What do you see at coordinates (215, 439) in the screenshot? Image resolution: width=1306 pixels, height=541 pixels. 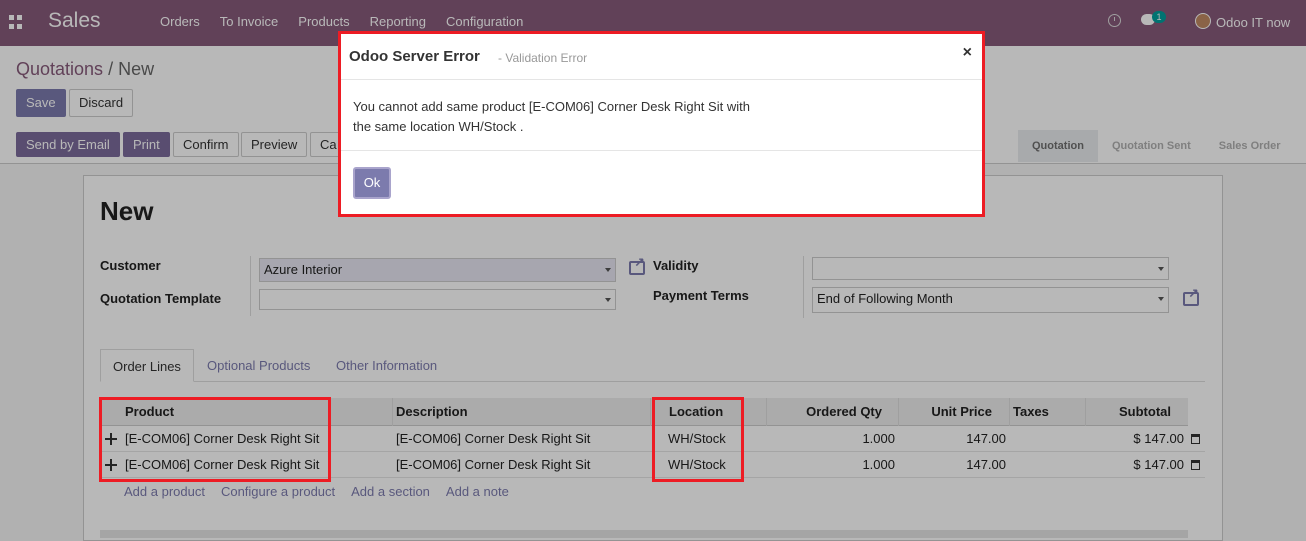 I see `product-column-highlight` at bounding box center [215, 439].